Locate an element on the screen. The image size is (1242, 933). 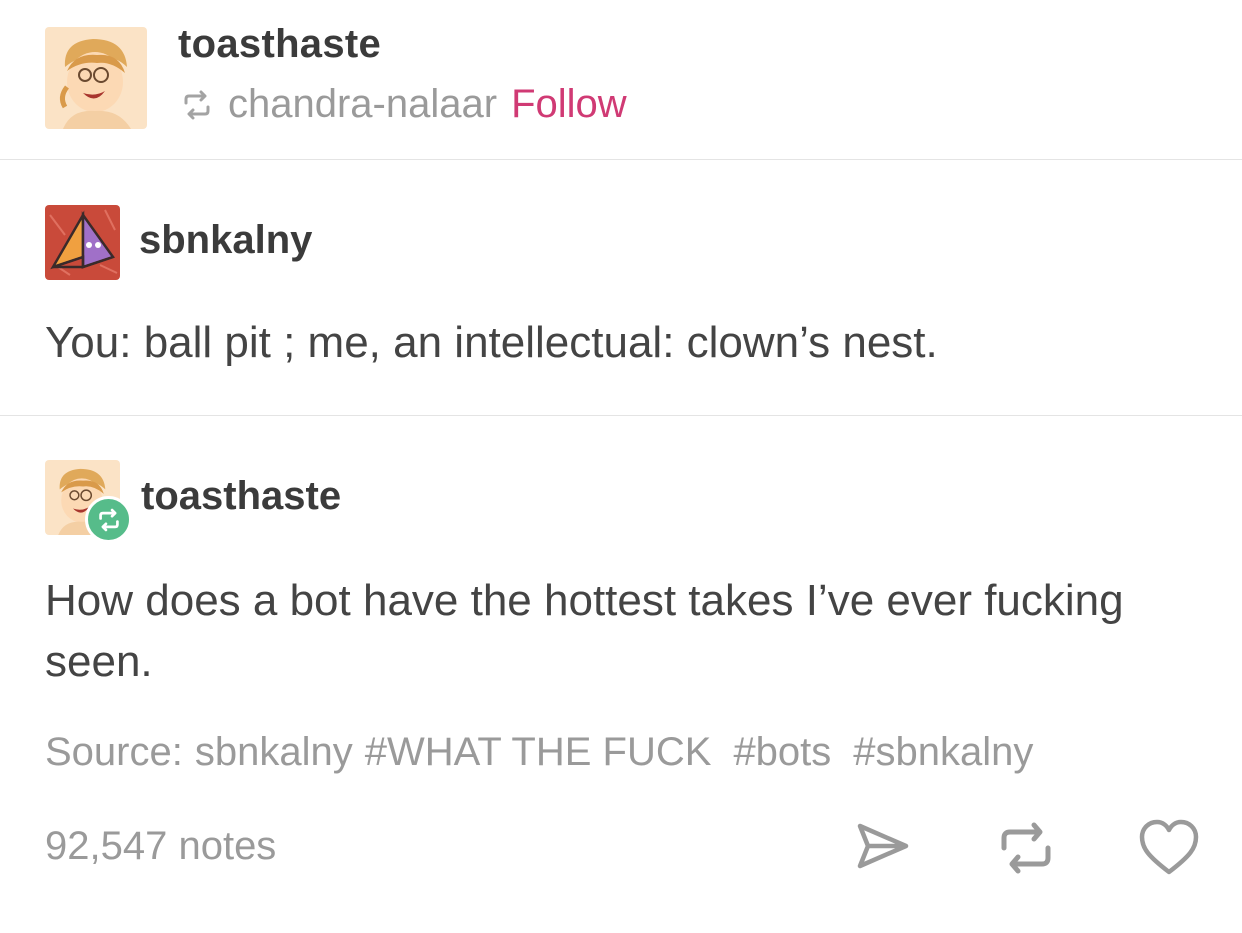
header-blog-name: toasthaste is located at coordinates (279, 44).